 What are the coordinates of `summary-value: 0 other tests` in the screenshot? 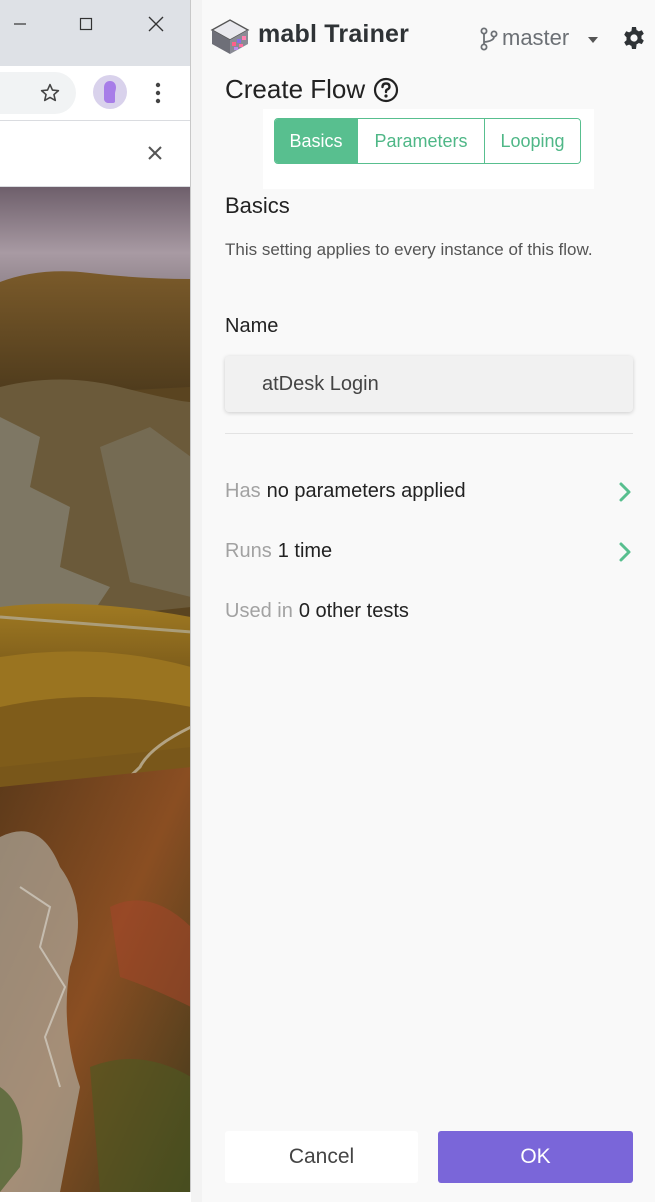 It's located at (353, 610).